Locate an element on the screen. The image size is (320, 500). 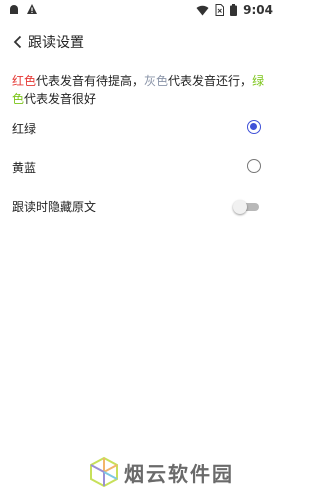
status-bar: 9:04 is located at coordinates (140, 10).